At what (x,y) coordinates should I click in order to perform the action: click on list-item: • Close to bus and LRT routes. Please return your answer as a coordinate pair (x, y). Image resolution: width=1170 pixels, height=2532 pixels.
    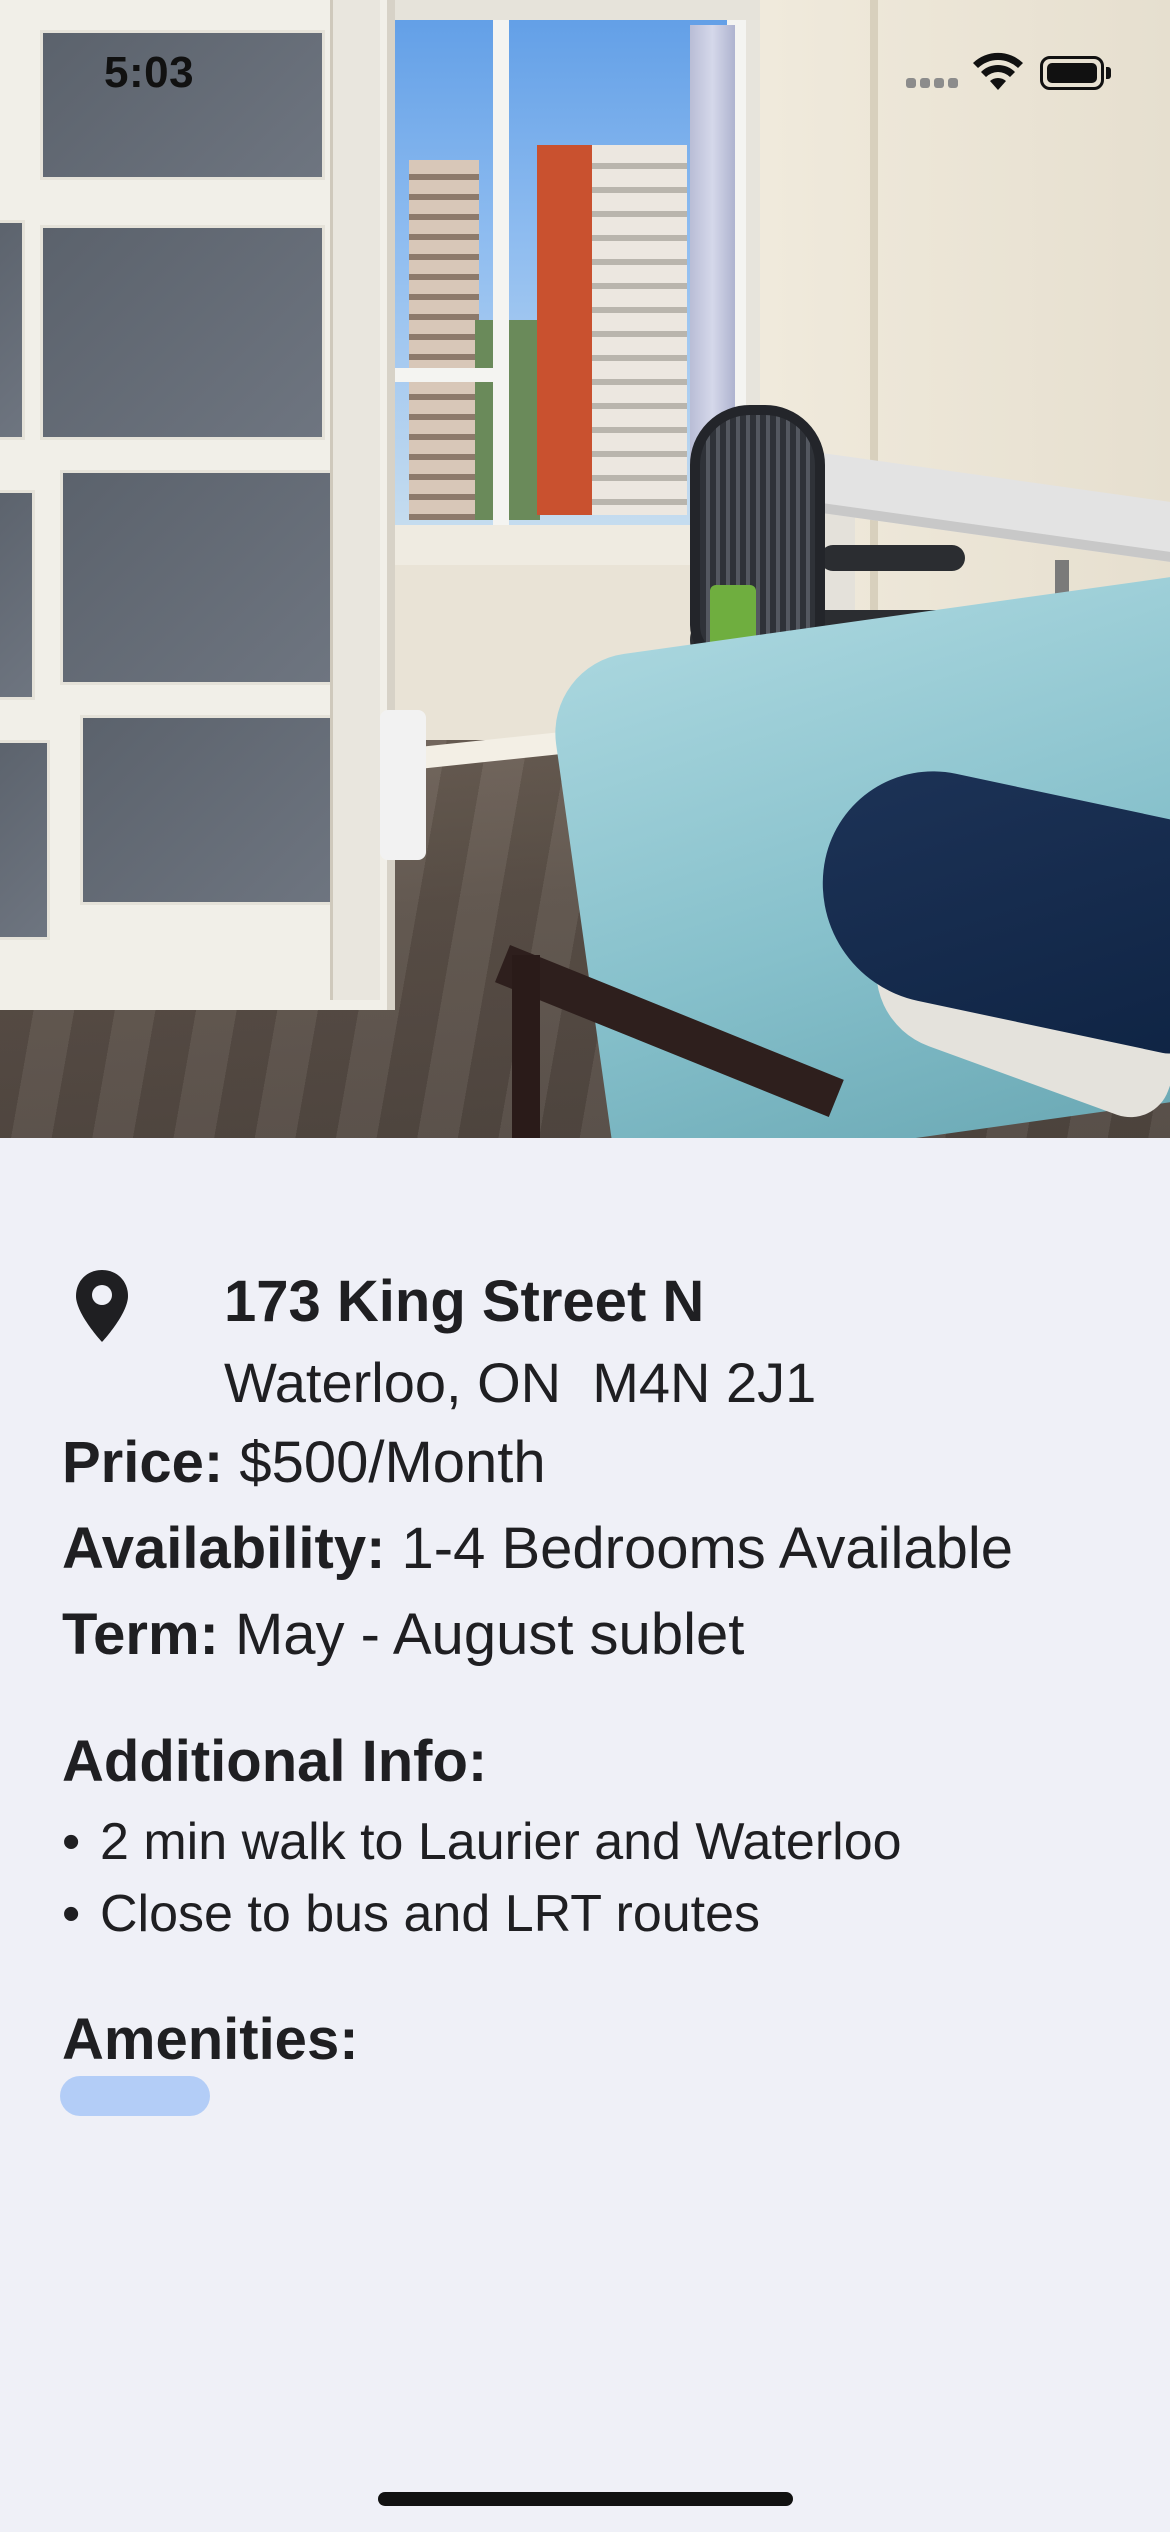
    Looking at the image, I should click on (482, 1914).